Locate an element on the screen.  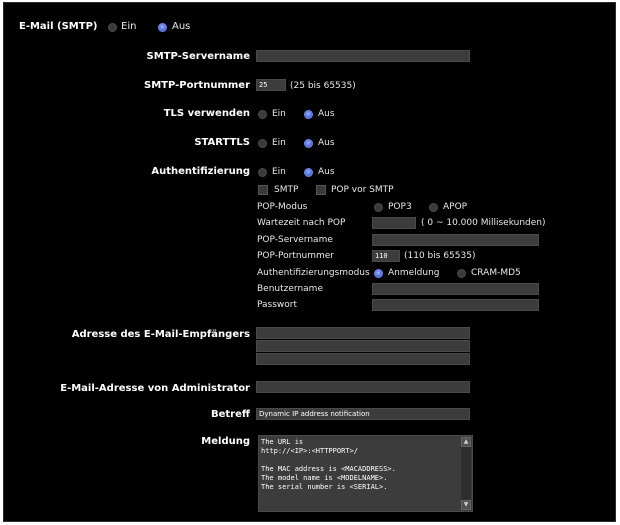
scroll-up-icon: ▲ is located at coordinates (466, 442).